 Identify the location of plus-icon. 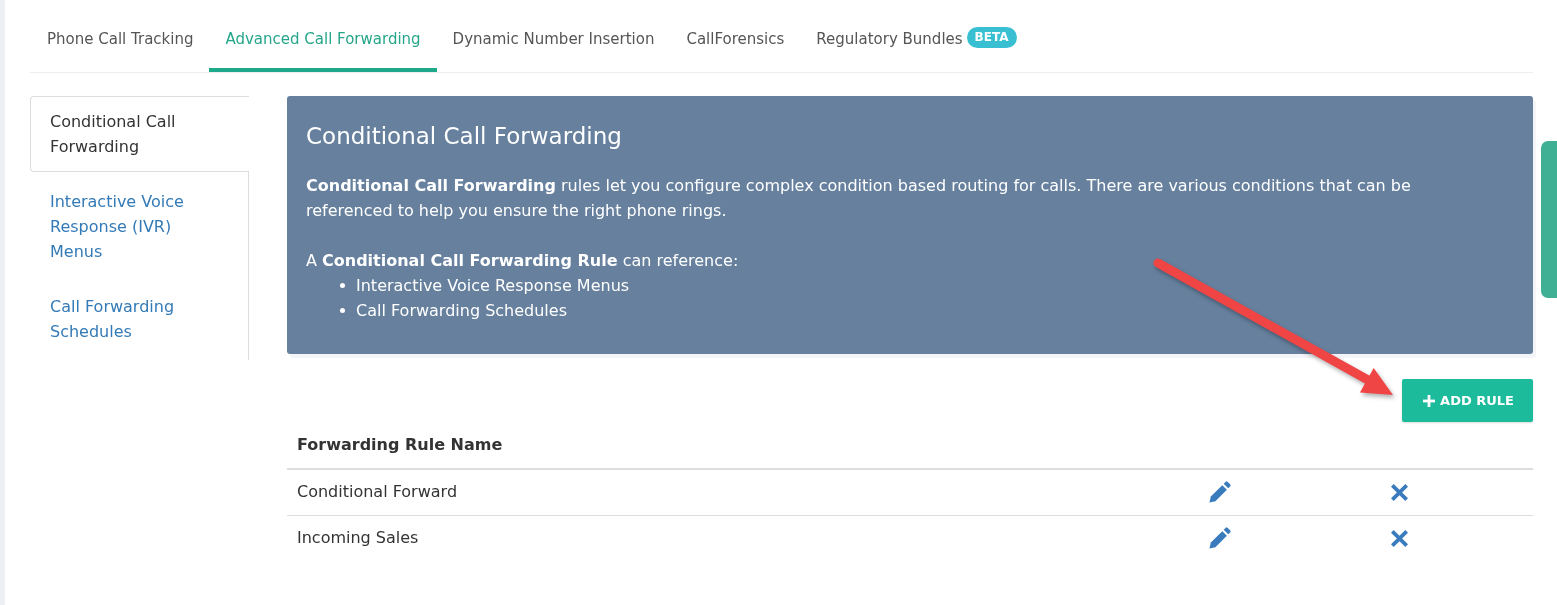
(1429, 400).